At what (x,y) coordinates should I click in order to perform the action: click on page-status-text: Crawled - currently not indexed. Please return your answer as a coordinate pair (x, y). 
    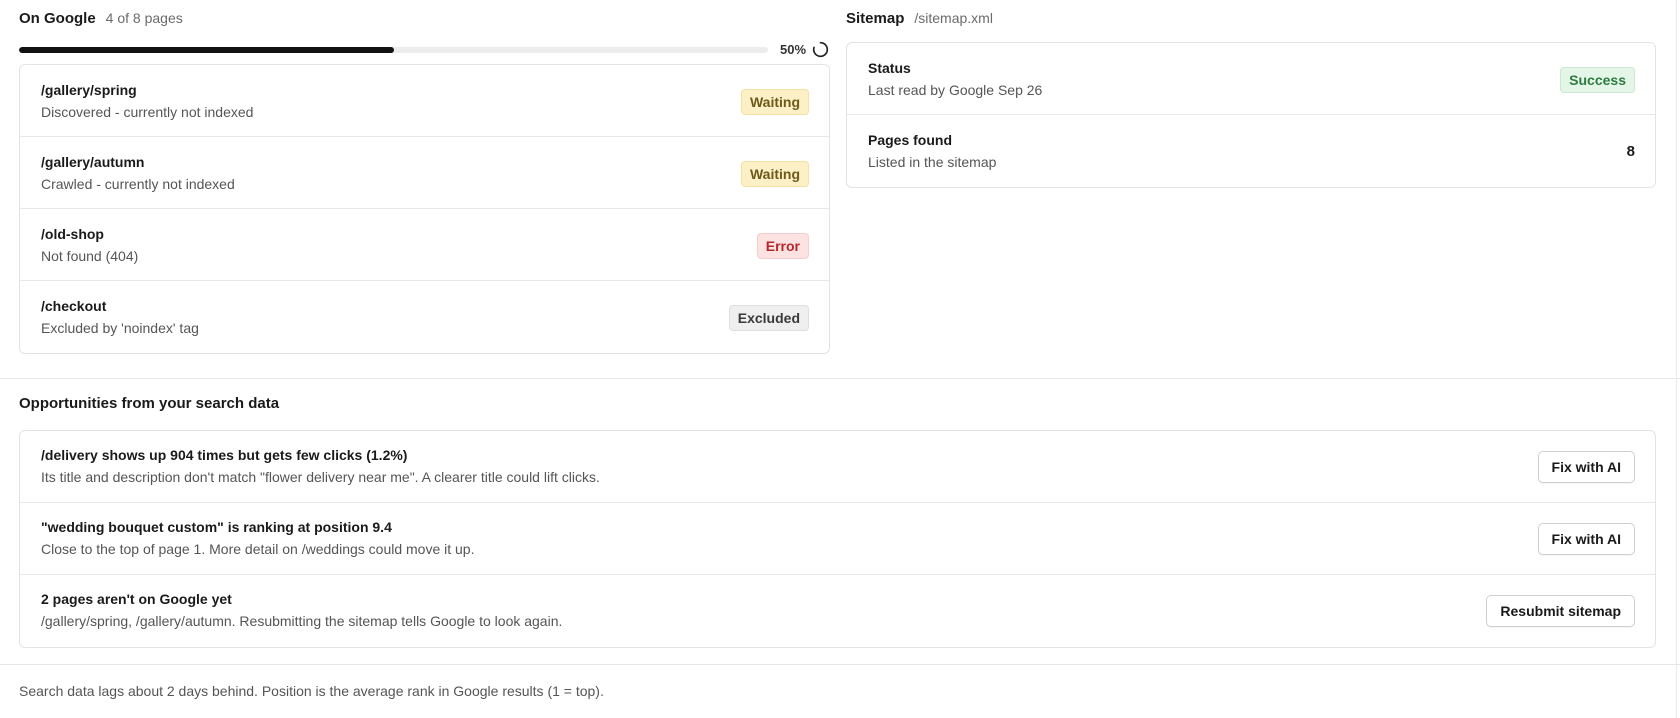
    Looking at the image, I should click on (138, 184).